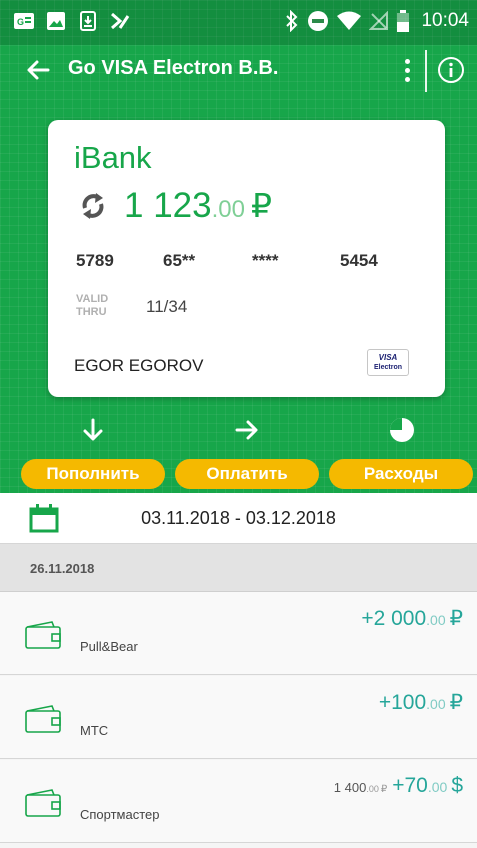  Describe the element at coordinates (139, 365) in the screenshot. I see `card-holder: EGOR EGOROV` at that location.